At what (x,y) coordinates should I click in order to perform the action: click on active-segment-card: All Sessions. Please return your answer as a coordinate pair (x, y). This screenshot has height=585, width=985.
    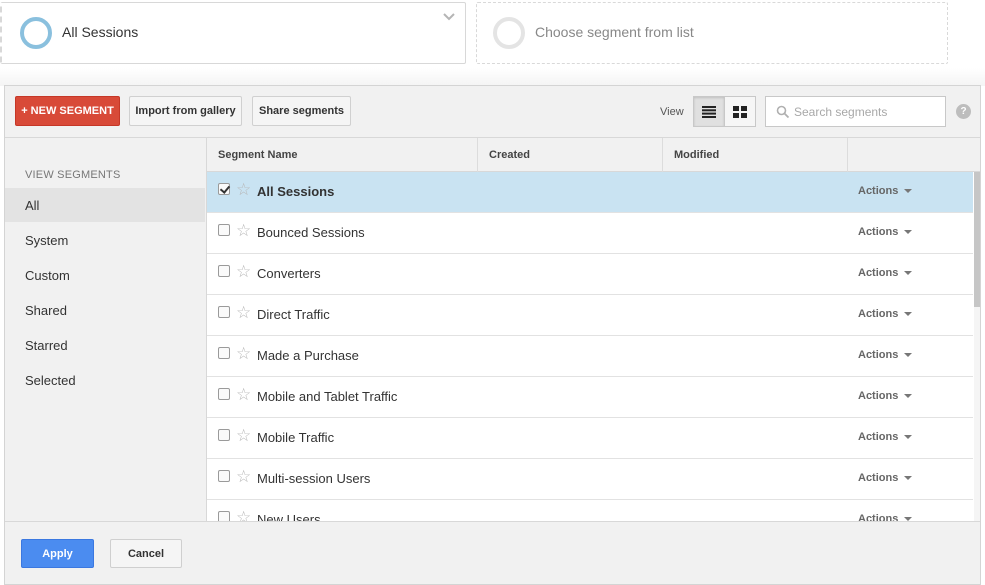
    Looking at the image, I should click on (233, 33).